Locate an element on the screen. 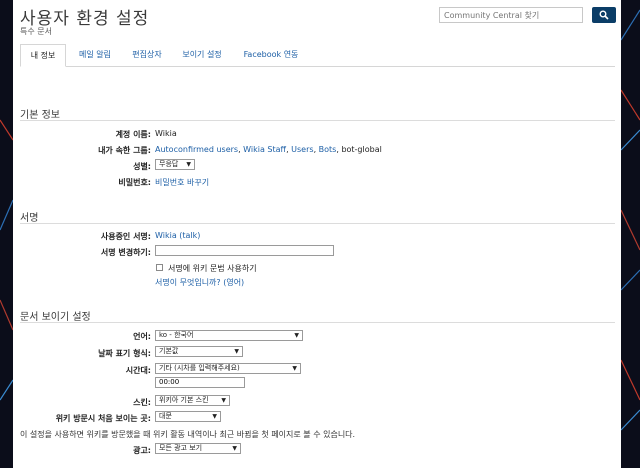 The image size is (640, 468). search-button is located at coordinates (604, 15).